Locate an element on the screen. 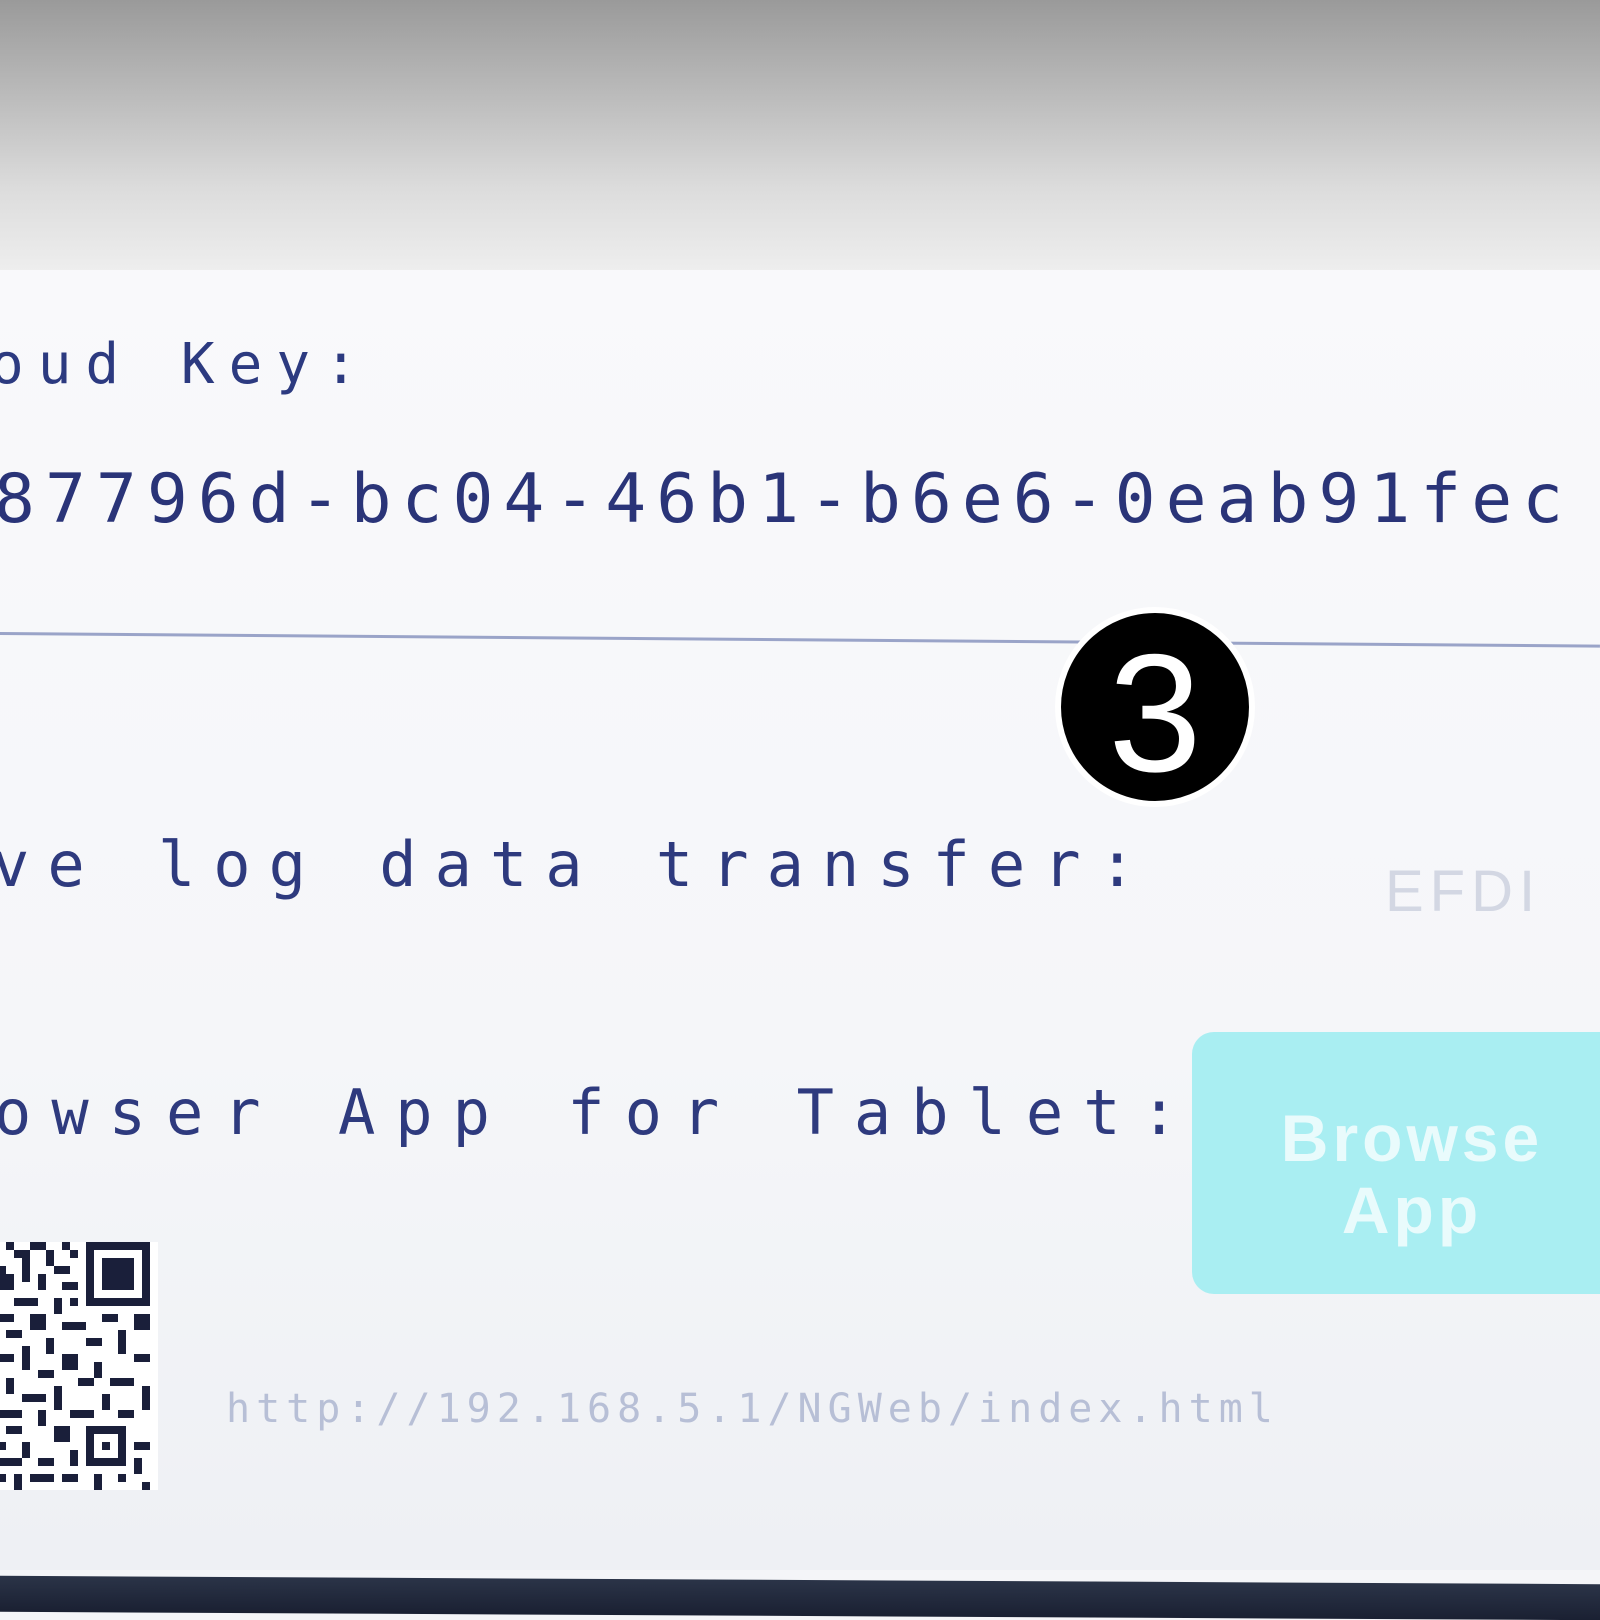 The height and width of the screenshot is (1620, 1600). cloud-key-value: 87796d-bc04-46b1-b6e6-0eab91fec is located at coordinates (787, 499).